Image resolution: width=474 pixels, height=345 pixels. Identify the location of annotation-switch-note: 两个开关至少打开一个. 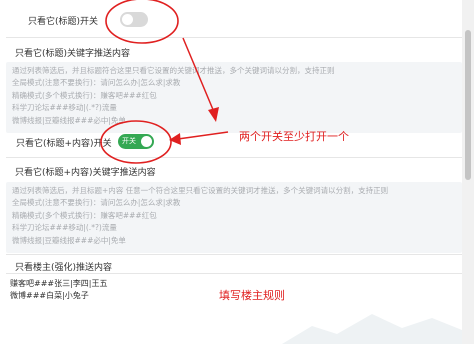
(294, 136).